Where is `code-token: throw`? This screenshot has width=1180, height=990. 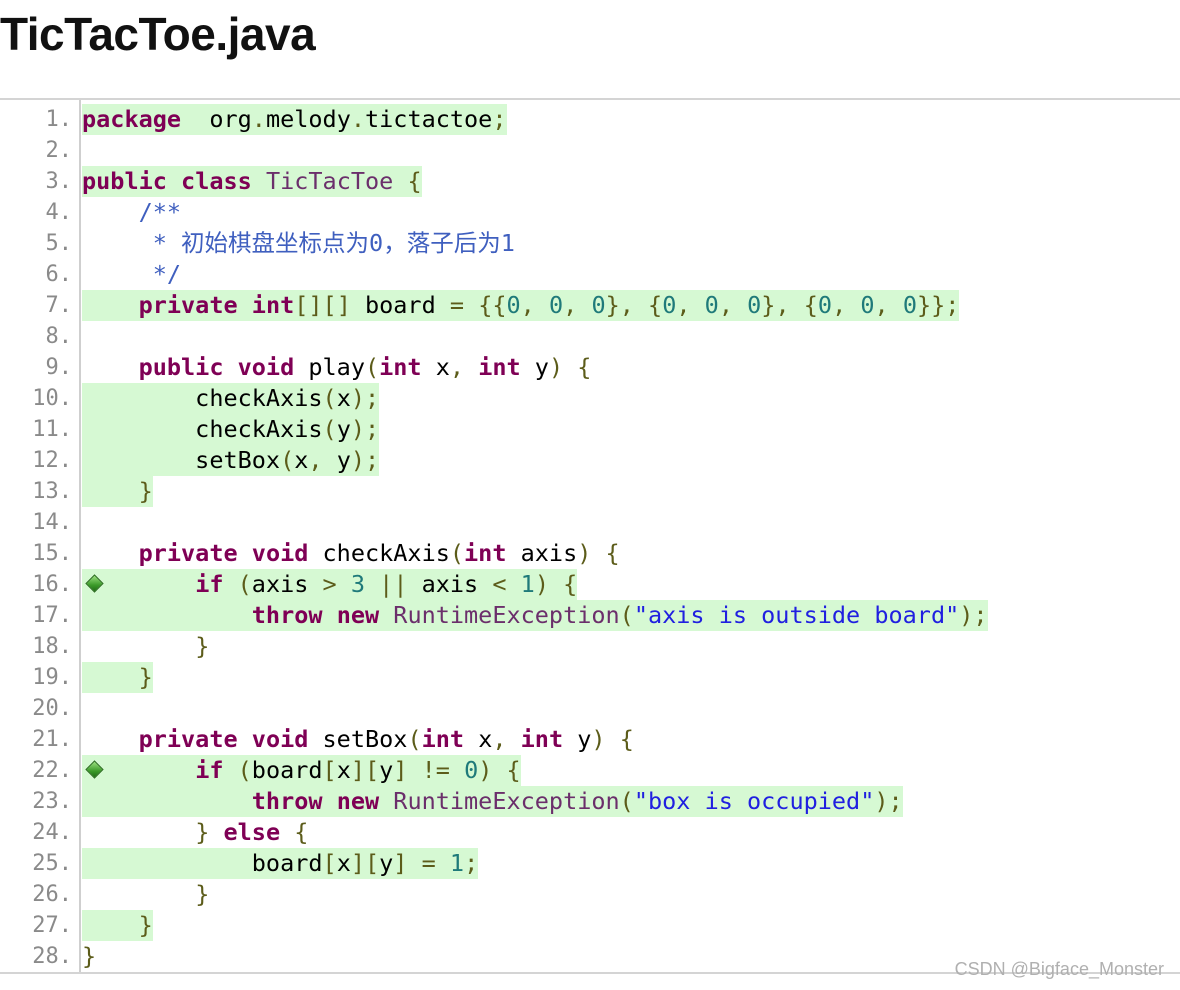 code-token: throw is located at coordinates (287, 801).